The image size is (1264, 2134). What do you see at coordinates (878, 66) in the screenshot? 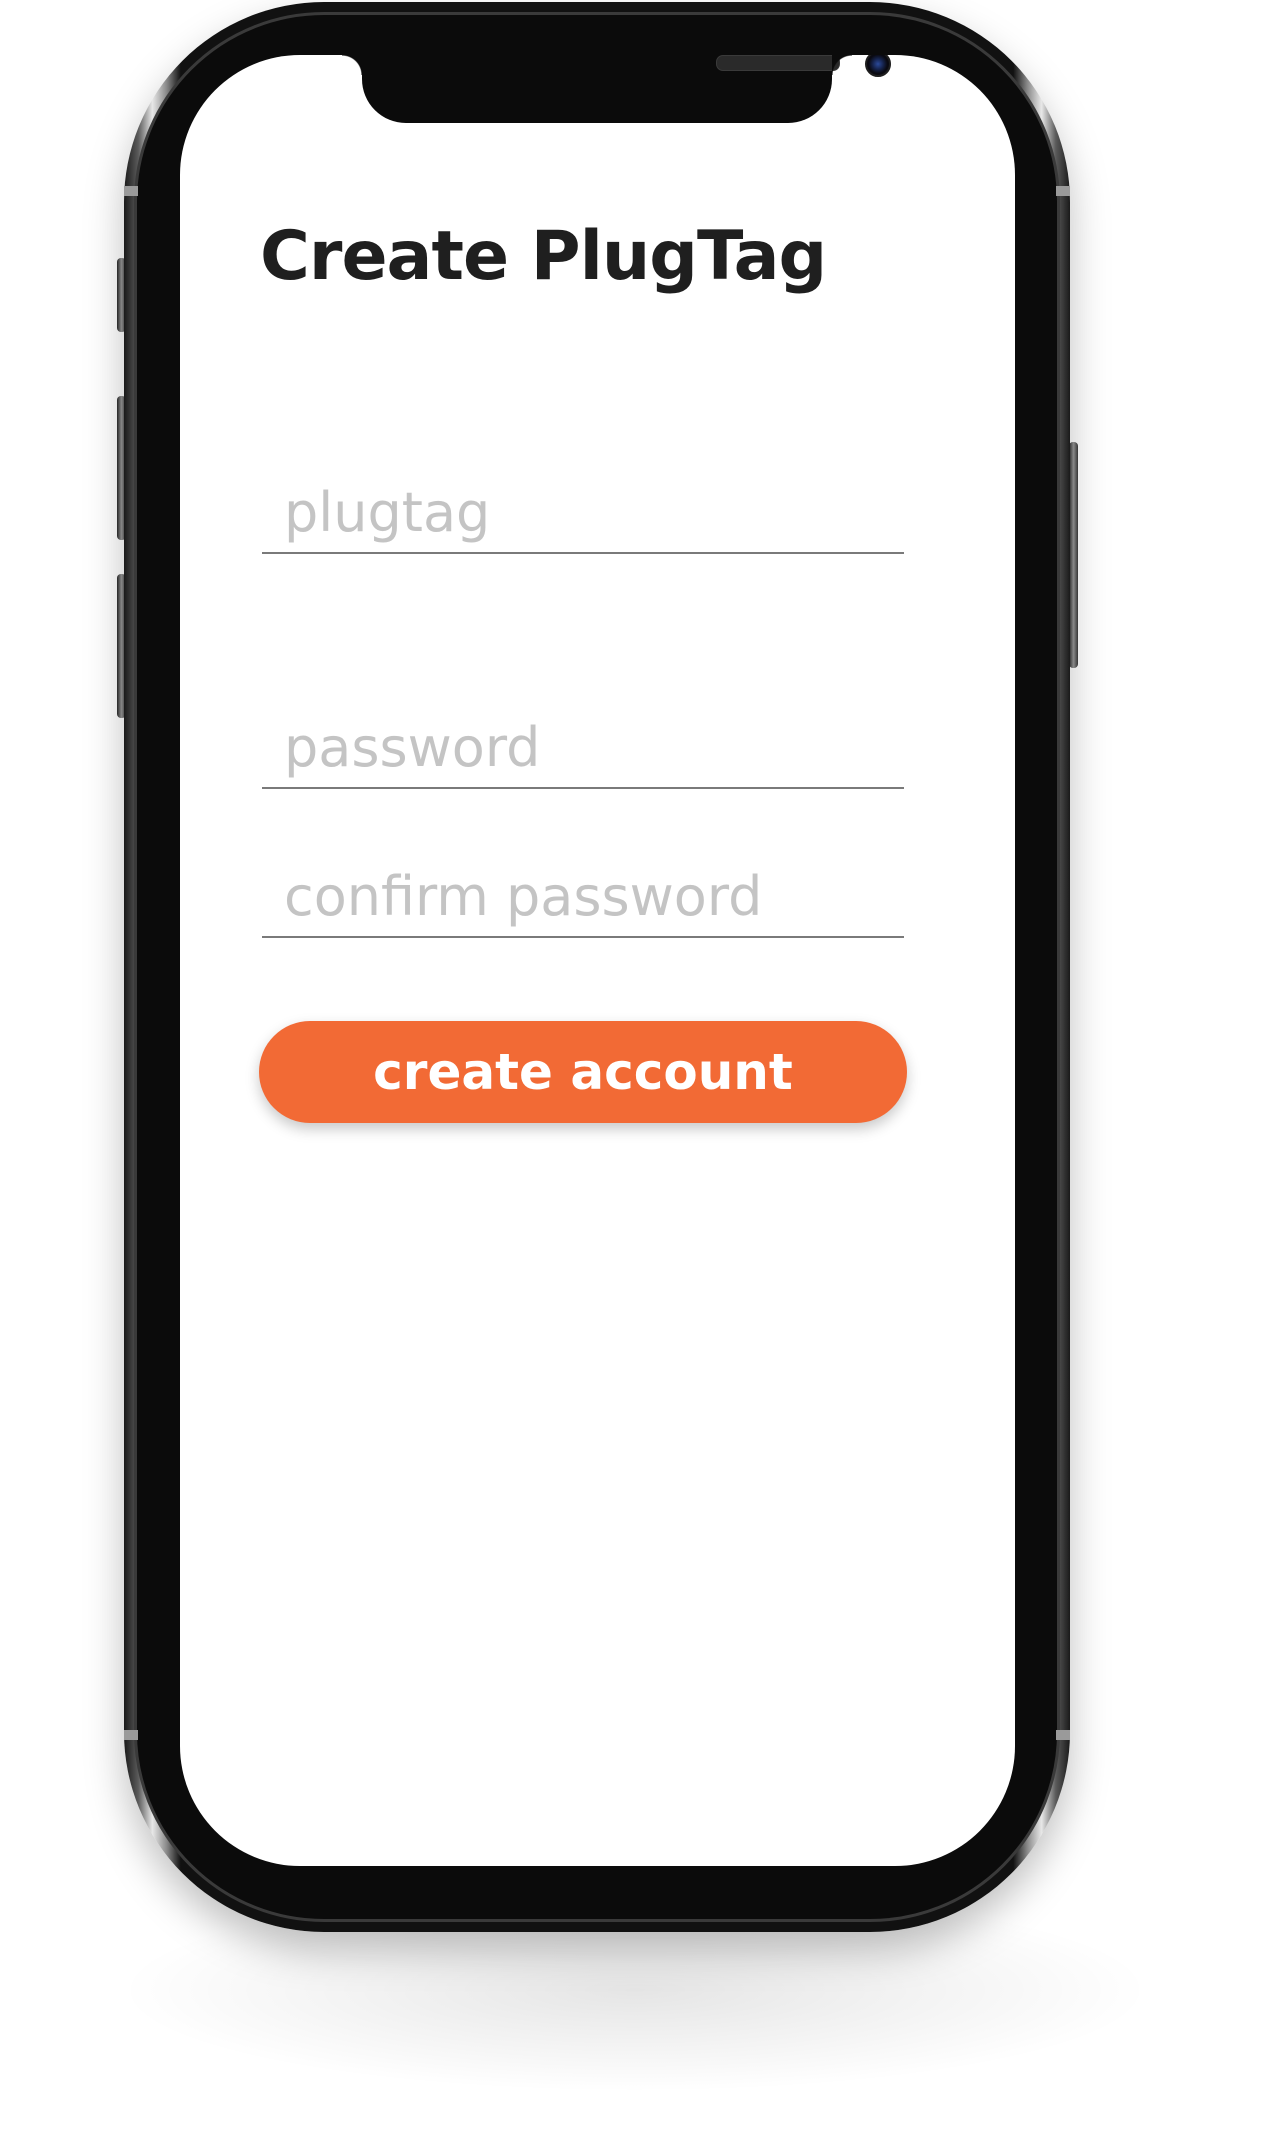
I see `front-camera-icon` at bounding box center [878, 66].